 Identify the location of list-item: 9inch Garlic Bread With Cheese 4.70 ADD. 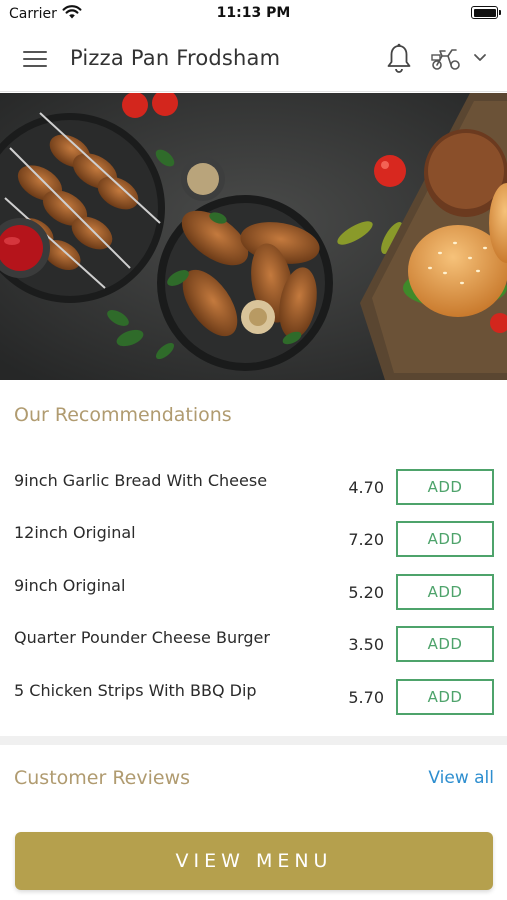
(253, 495).